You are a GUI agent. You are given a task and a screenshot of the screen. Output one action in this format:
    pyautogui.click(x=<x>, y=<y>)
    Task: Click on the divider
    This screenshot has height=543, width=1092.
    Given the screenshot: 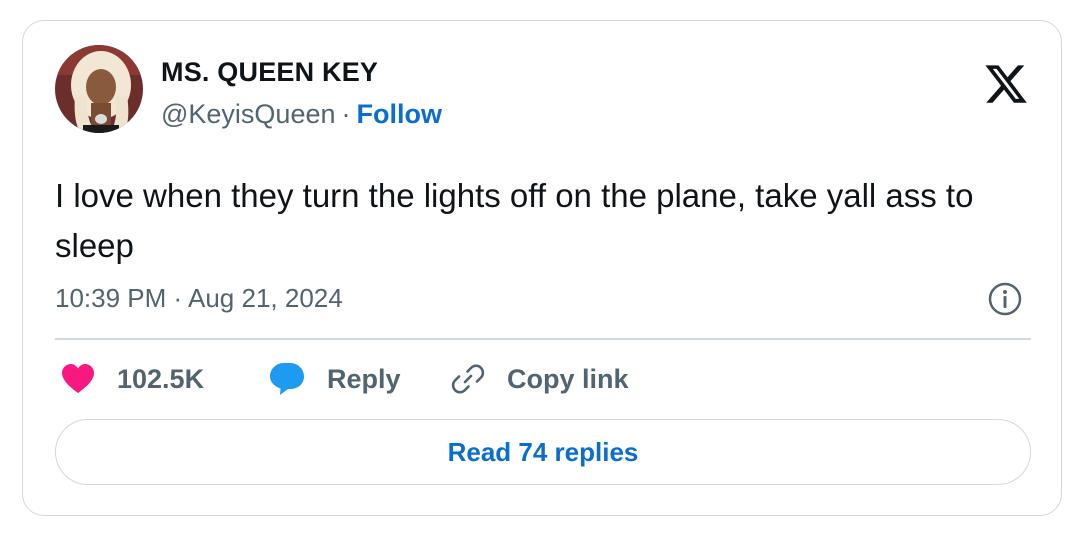 What is the action you would take?
    pyautogui.click(x=543, y=339)
    